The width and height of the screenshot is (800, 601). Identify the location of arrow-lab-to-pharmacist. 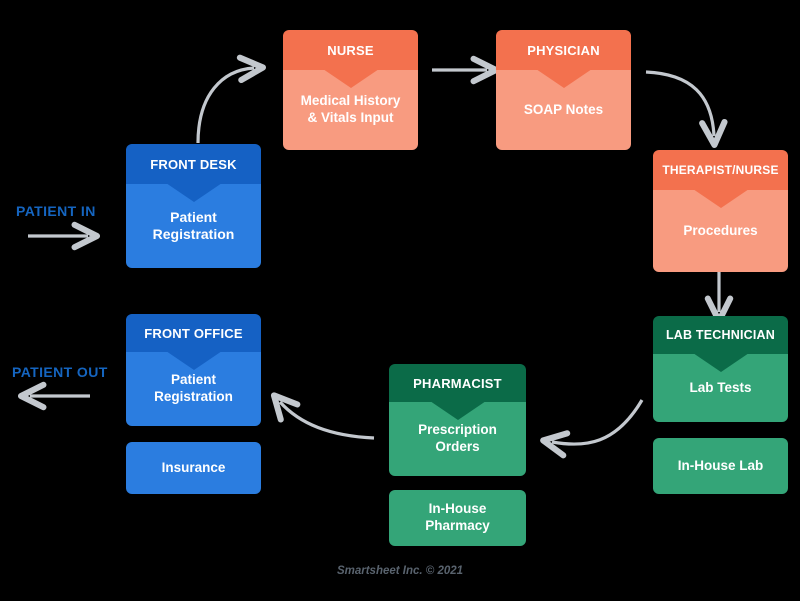
(592, 429).